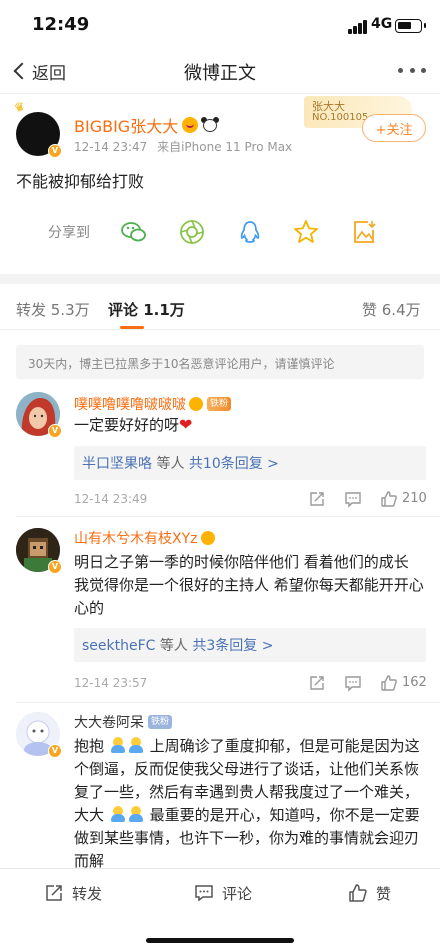  I want to click on post-text: 不能被抑郁给打败, so click(80, 181).